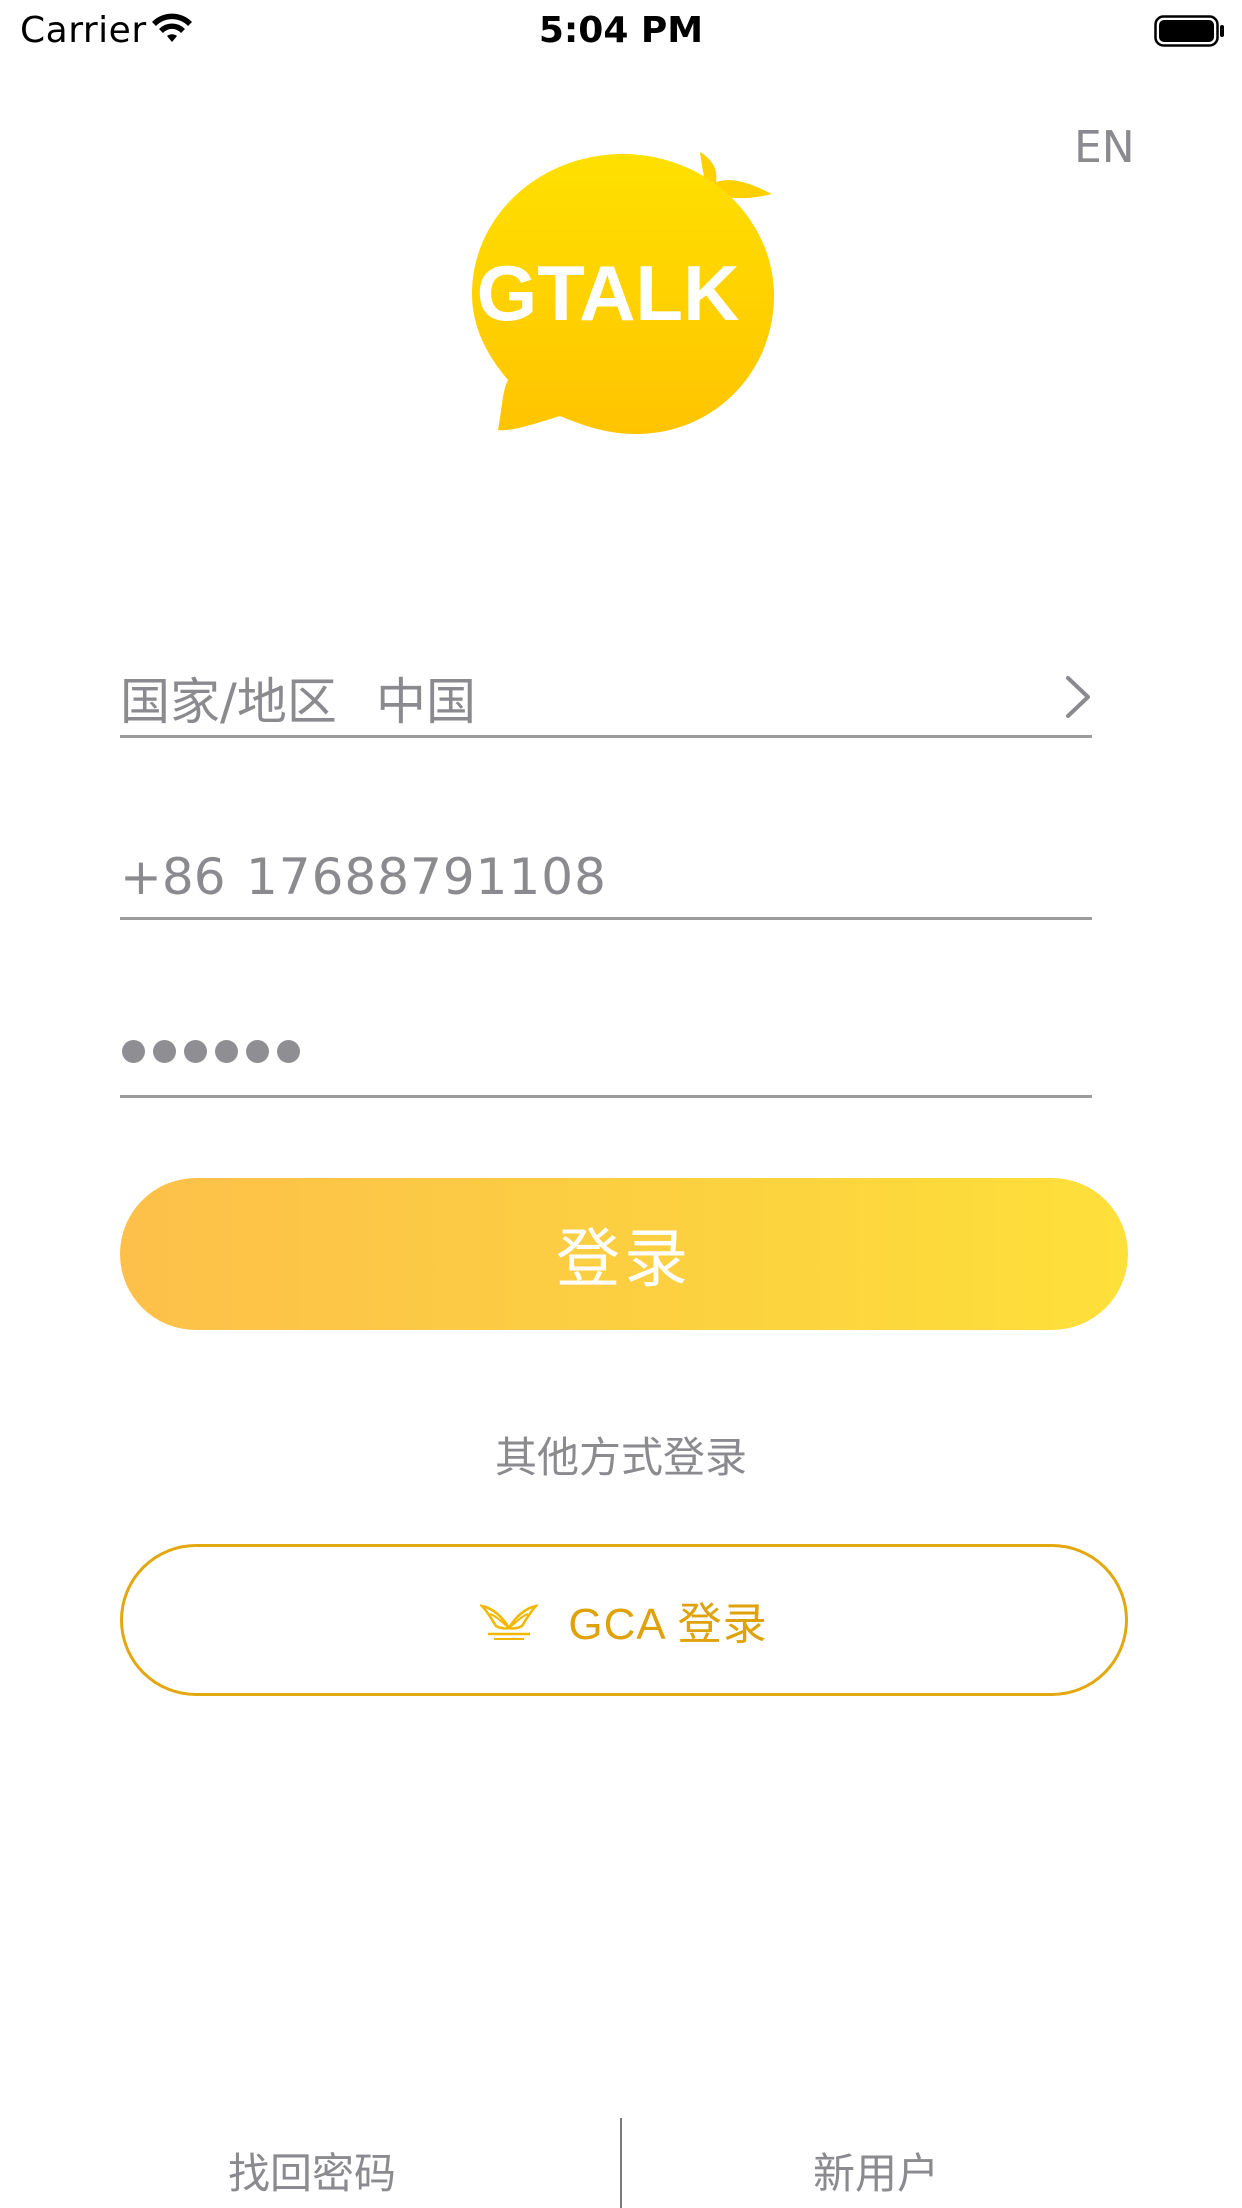  Describe the element at coordinates (606, 1058) in the screenshot. I see `password-field` at that location.